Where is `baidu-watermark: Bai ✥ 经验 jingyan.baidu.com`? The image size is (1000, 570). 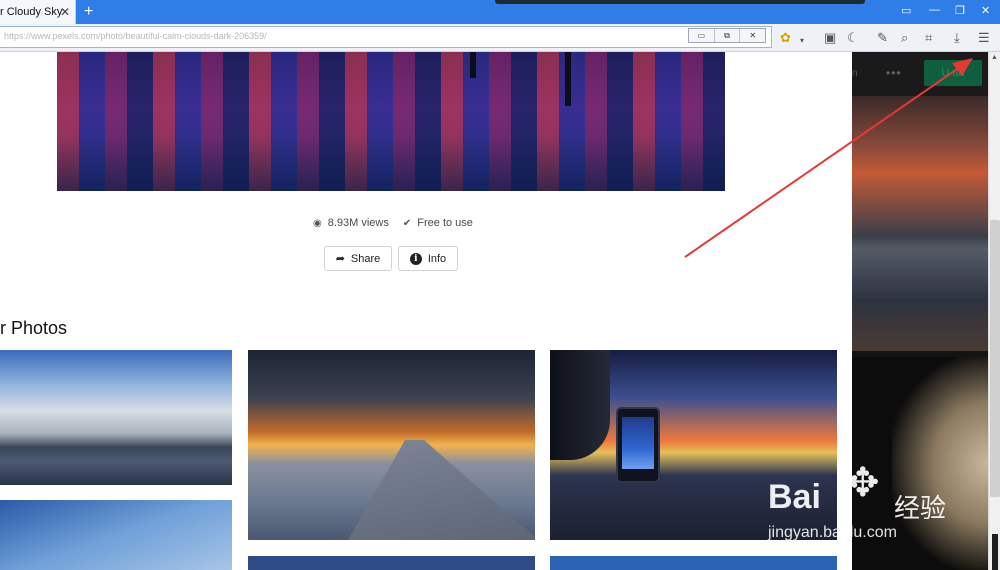
baidu-watermark: Bai ✥ 经验 jingyan.baidu.com is located at coordinates (869, 503).